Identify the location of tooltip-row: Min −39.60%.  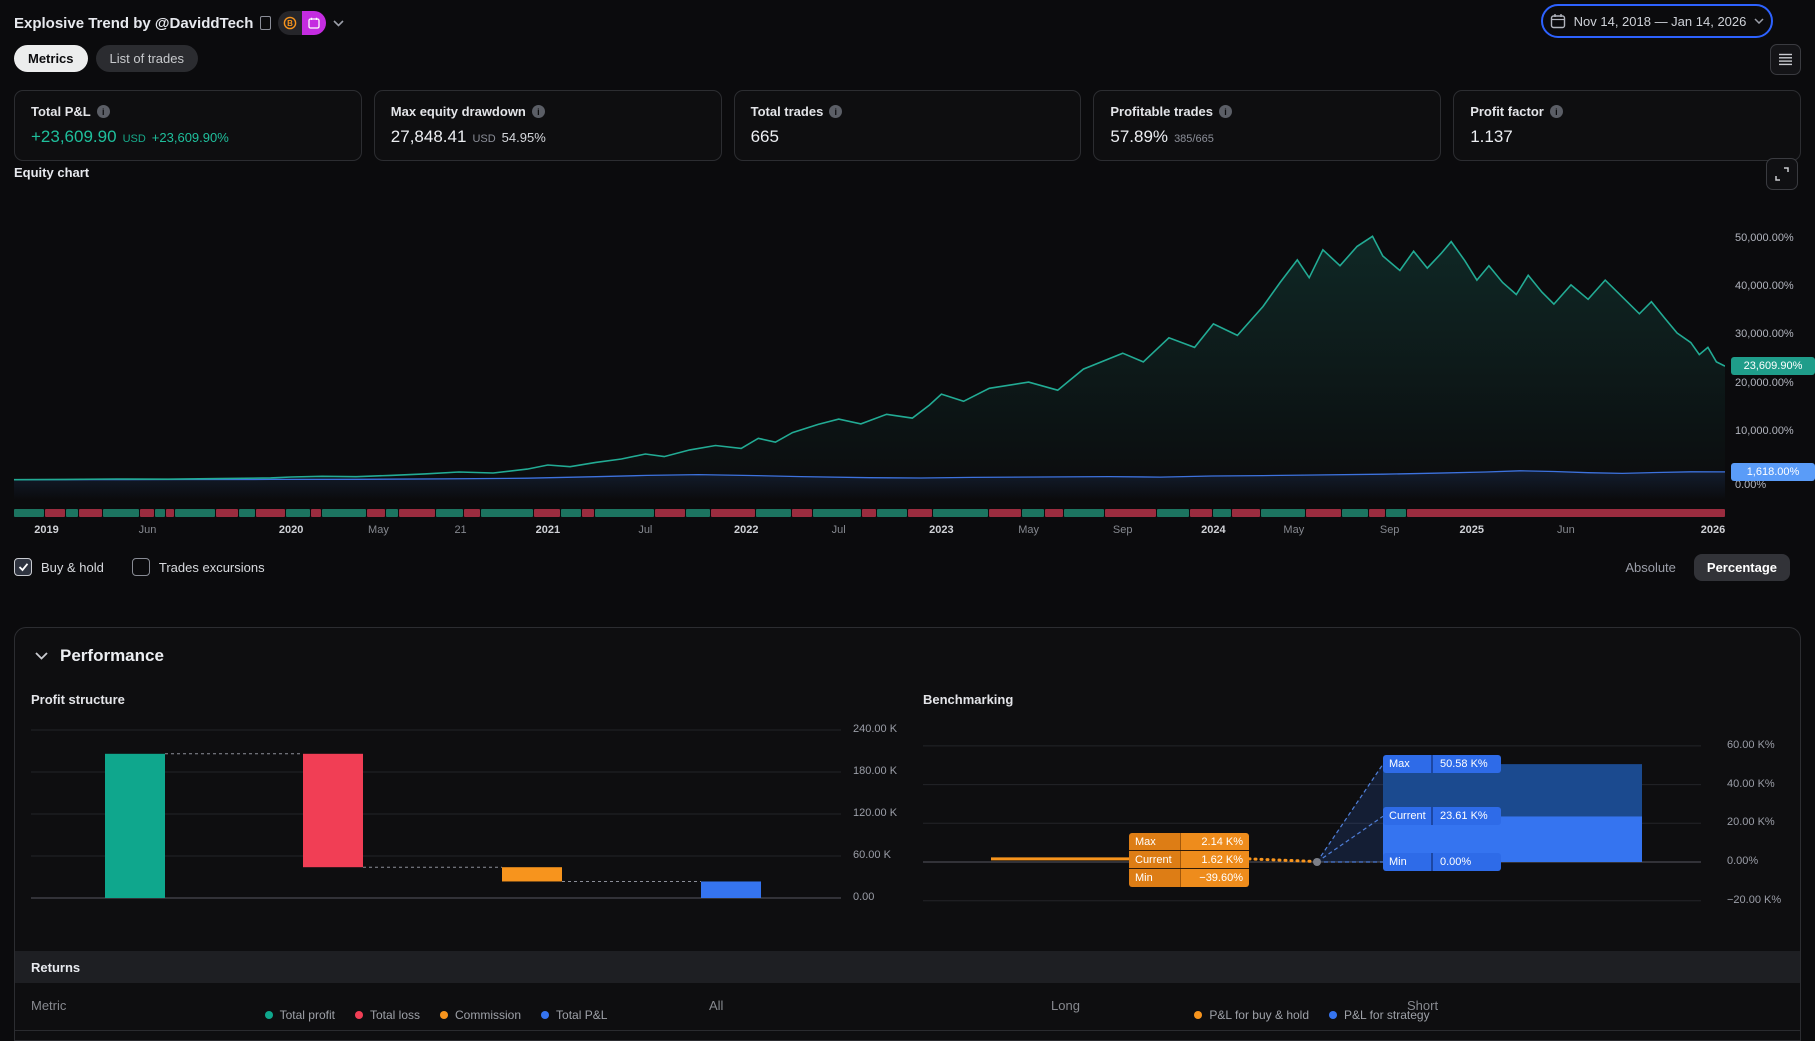
(1189, 878).